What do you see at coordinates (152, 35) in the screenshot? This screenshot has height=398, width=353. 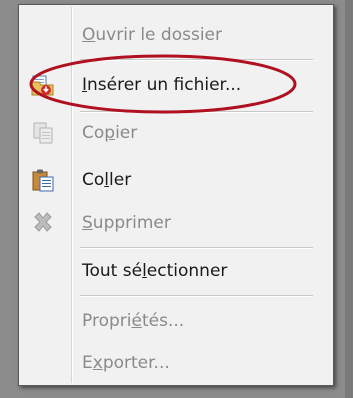 I see `menu-item-label: Ouvrir le dossier` at bounding box center [152, 35].